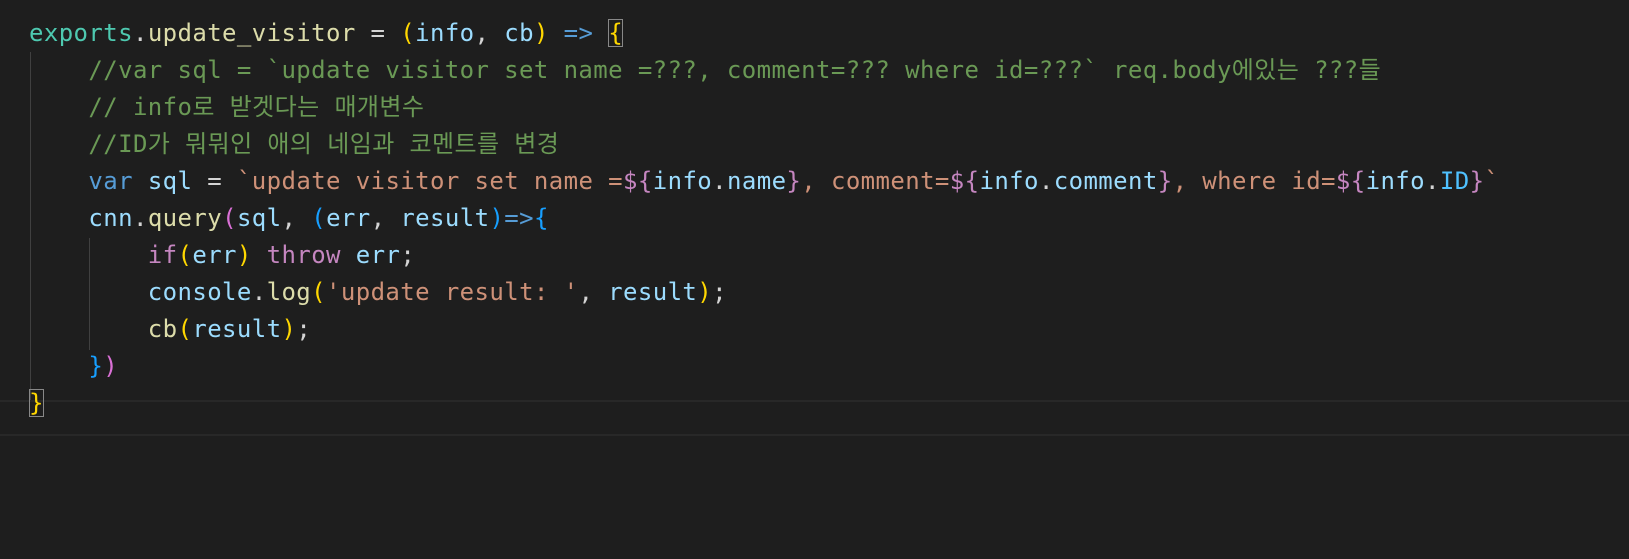 This screenshot has height=559, width=1629. Describe the element at coordinates (430, 181) in the screenshot. I see `code-token: `update visitor set name =` at that location.